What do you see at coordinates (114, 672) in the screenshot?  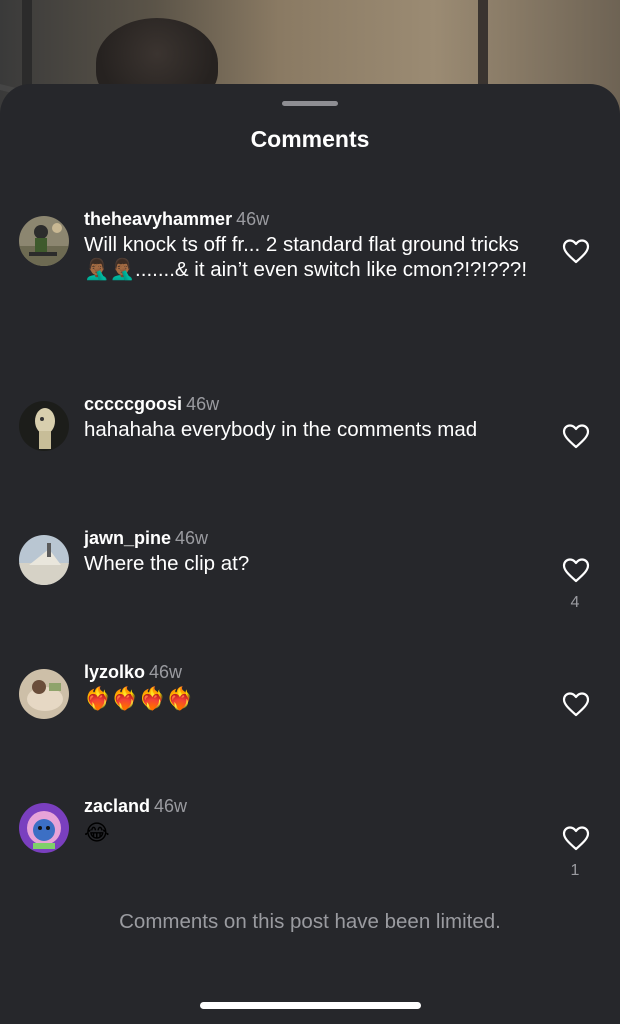 I see `comment-username: lyzolko` at bounding box center [114, 672].